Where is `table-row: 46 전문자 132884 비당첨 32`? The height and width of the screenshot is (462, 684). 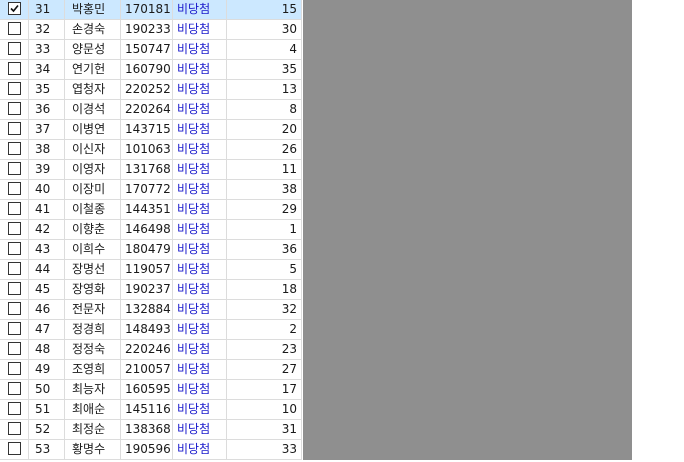 table-row: 46 전문자 132884 비당첨 32 is located at coordinates (151, 310).